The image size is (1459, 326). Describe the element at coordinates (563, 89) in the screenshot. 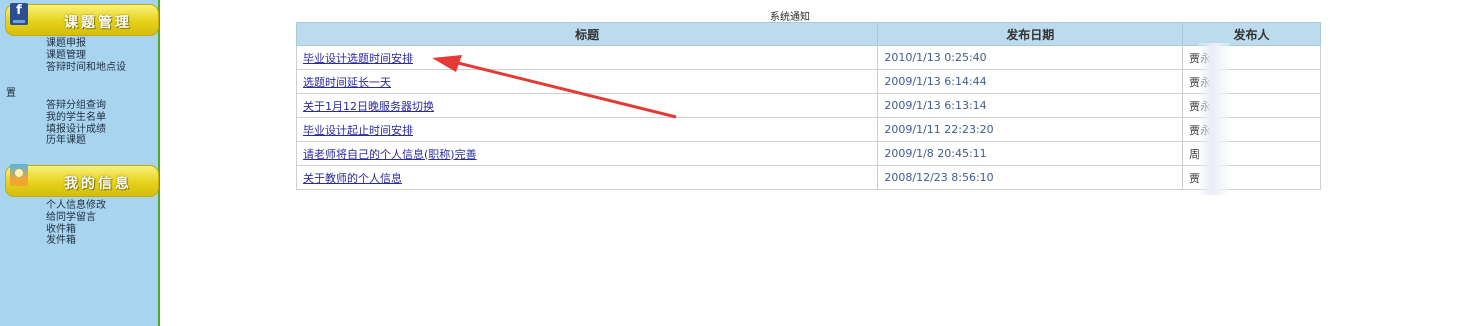

I see `arrow-shaft` at that location.